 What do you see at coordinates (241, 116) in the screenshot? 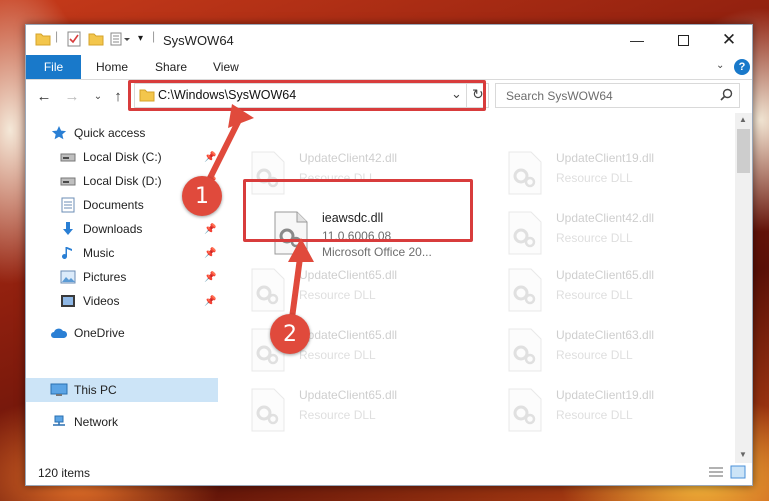
I see `arrow-1-head` at bounding box center [241, 116].